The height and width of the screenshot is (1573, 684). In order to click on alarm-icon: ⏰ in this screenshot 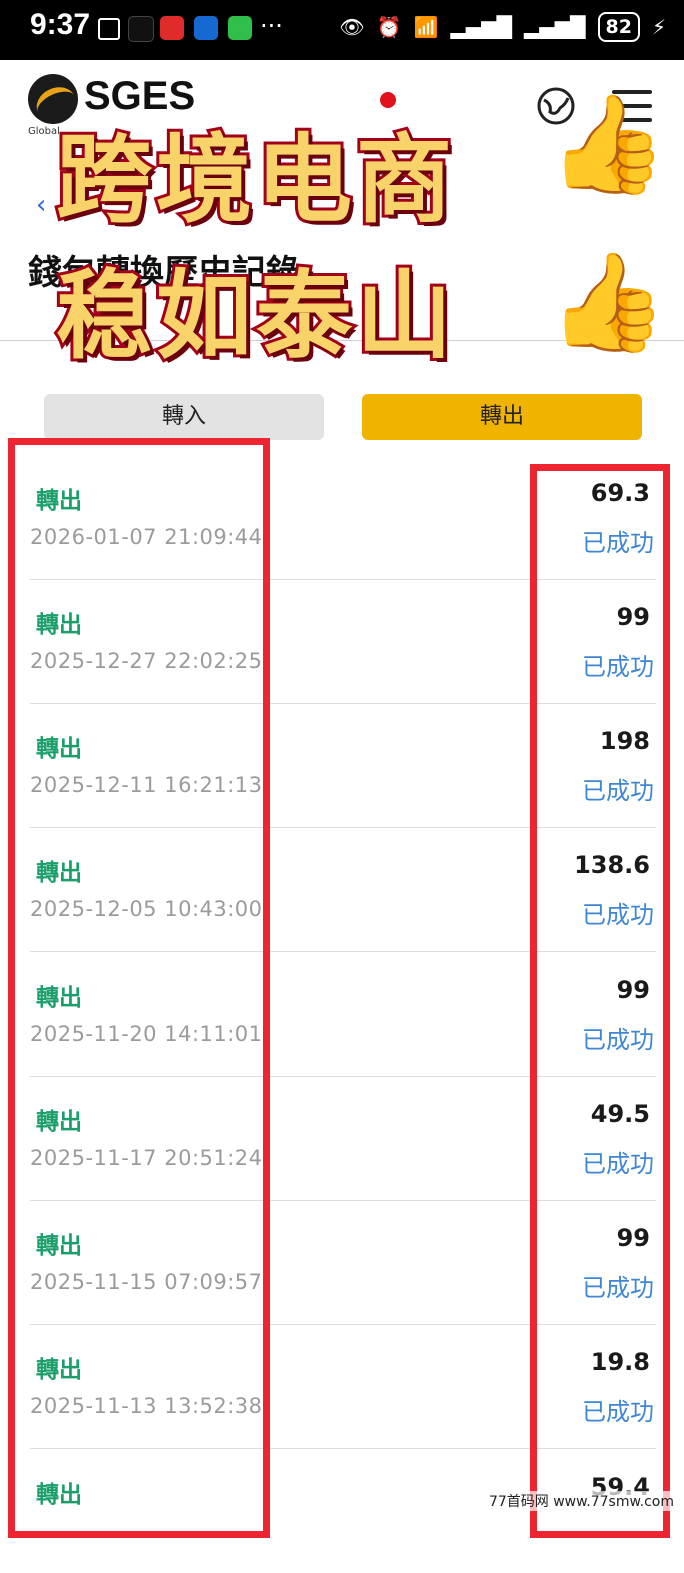, I will do `click(389, 27)`.